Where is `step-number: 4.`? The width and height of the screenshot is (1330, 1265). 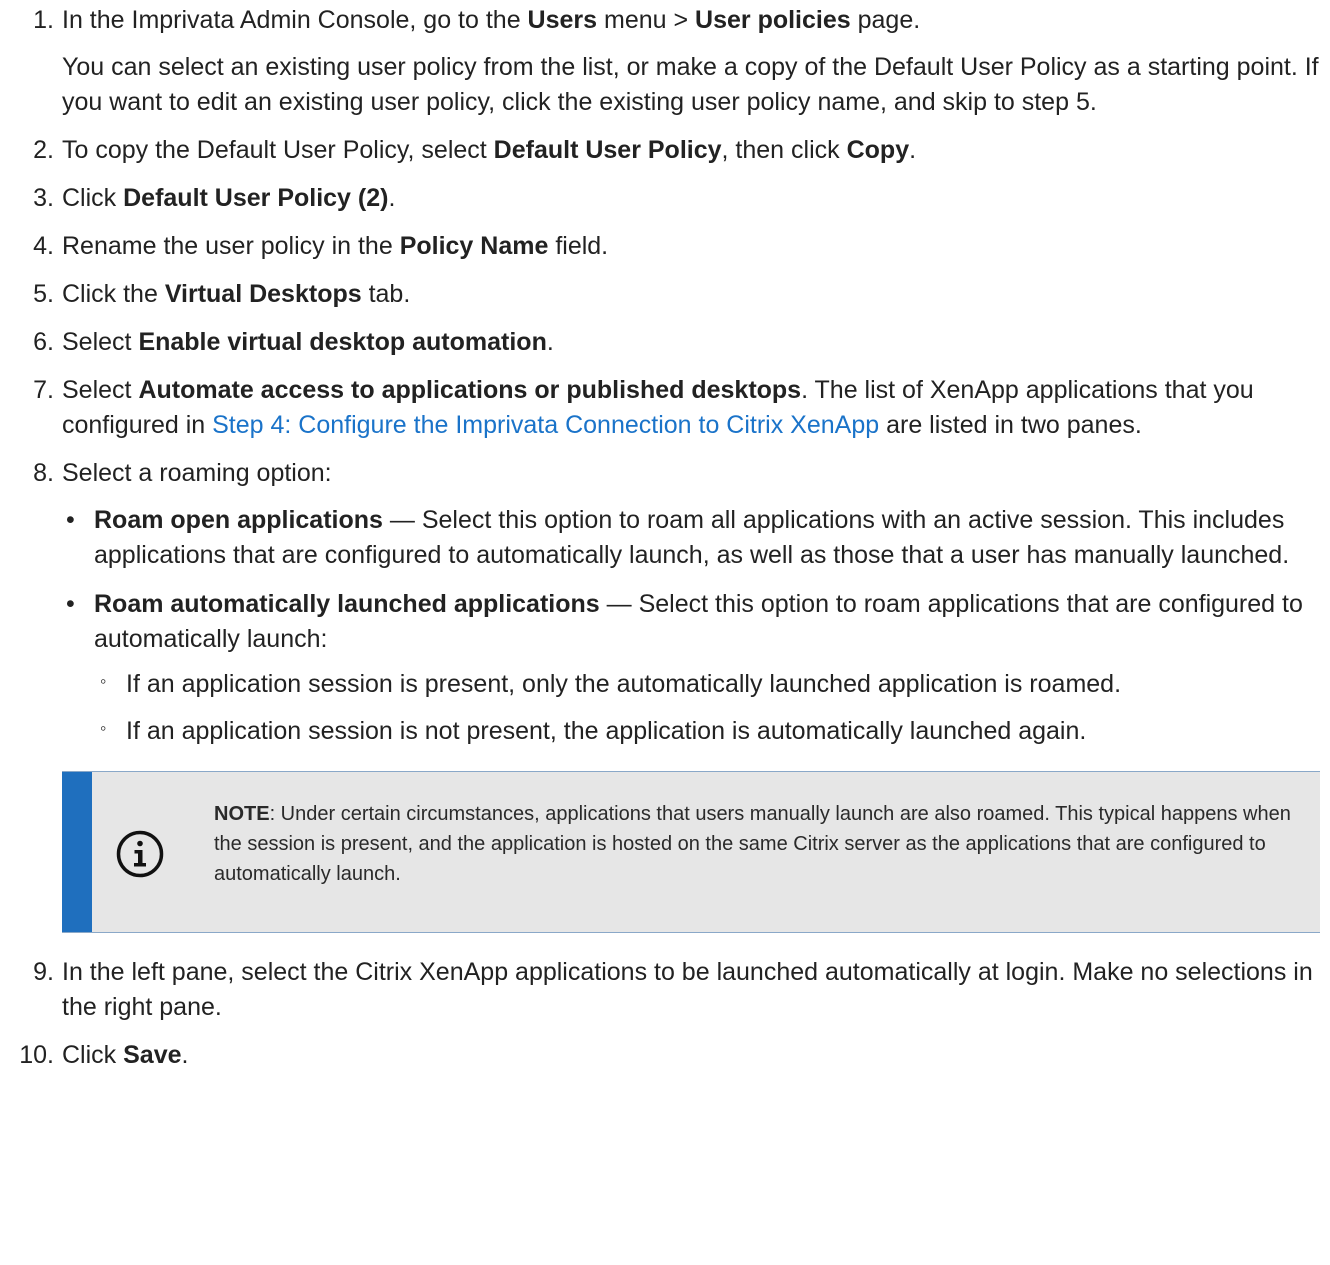
step-number: 4. is located at coordinates (43, 246).